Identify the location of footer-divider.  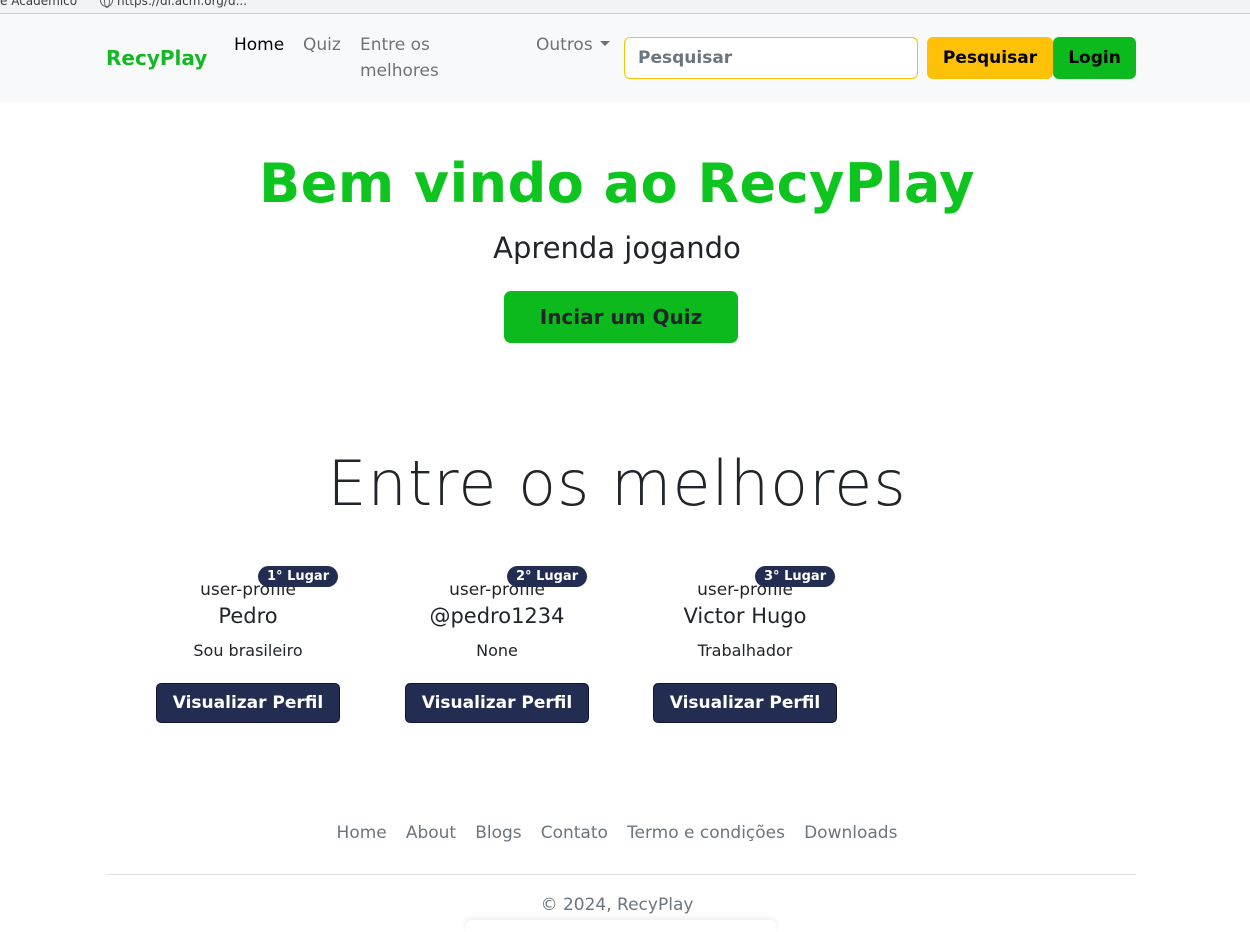
(621, 874).